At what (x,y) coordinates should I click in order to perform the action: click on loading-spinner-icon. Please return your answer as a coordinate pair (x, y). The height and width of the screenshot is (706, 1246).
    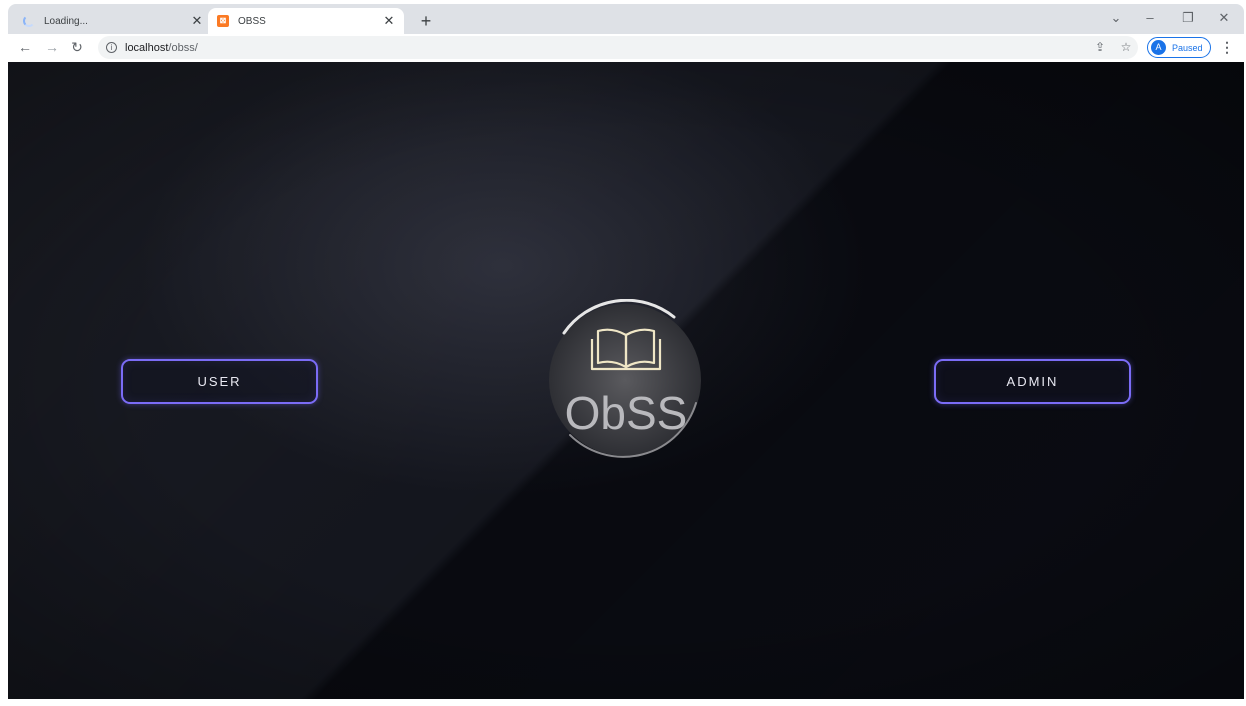
    Looking at the image, I should click on (29, 21).